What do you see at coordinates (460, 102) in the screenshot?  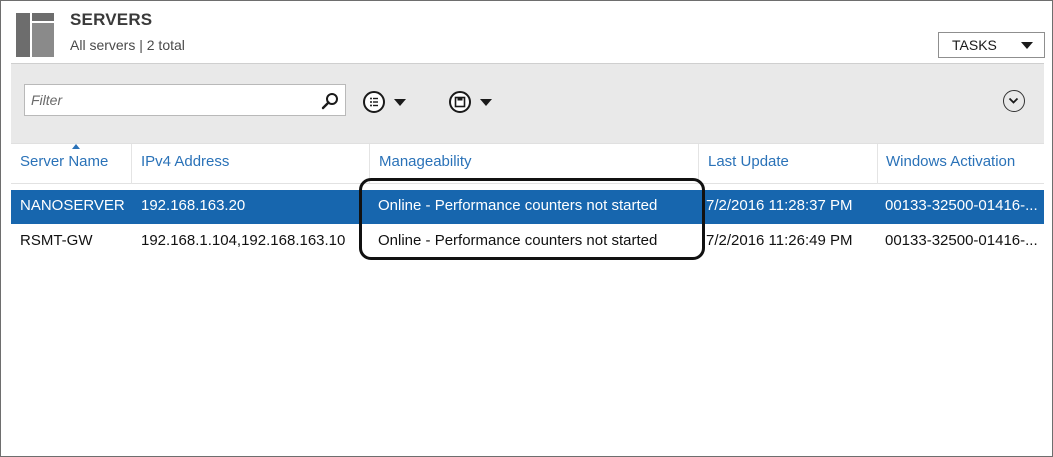 I see `save-icon` at bounding box center [460, 102].